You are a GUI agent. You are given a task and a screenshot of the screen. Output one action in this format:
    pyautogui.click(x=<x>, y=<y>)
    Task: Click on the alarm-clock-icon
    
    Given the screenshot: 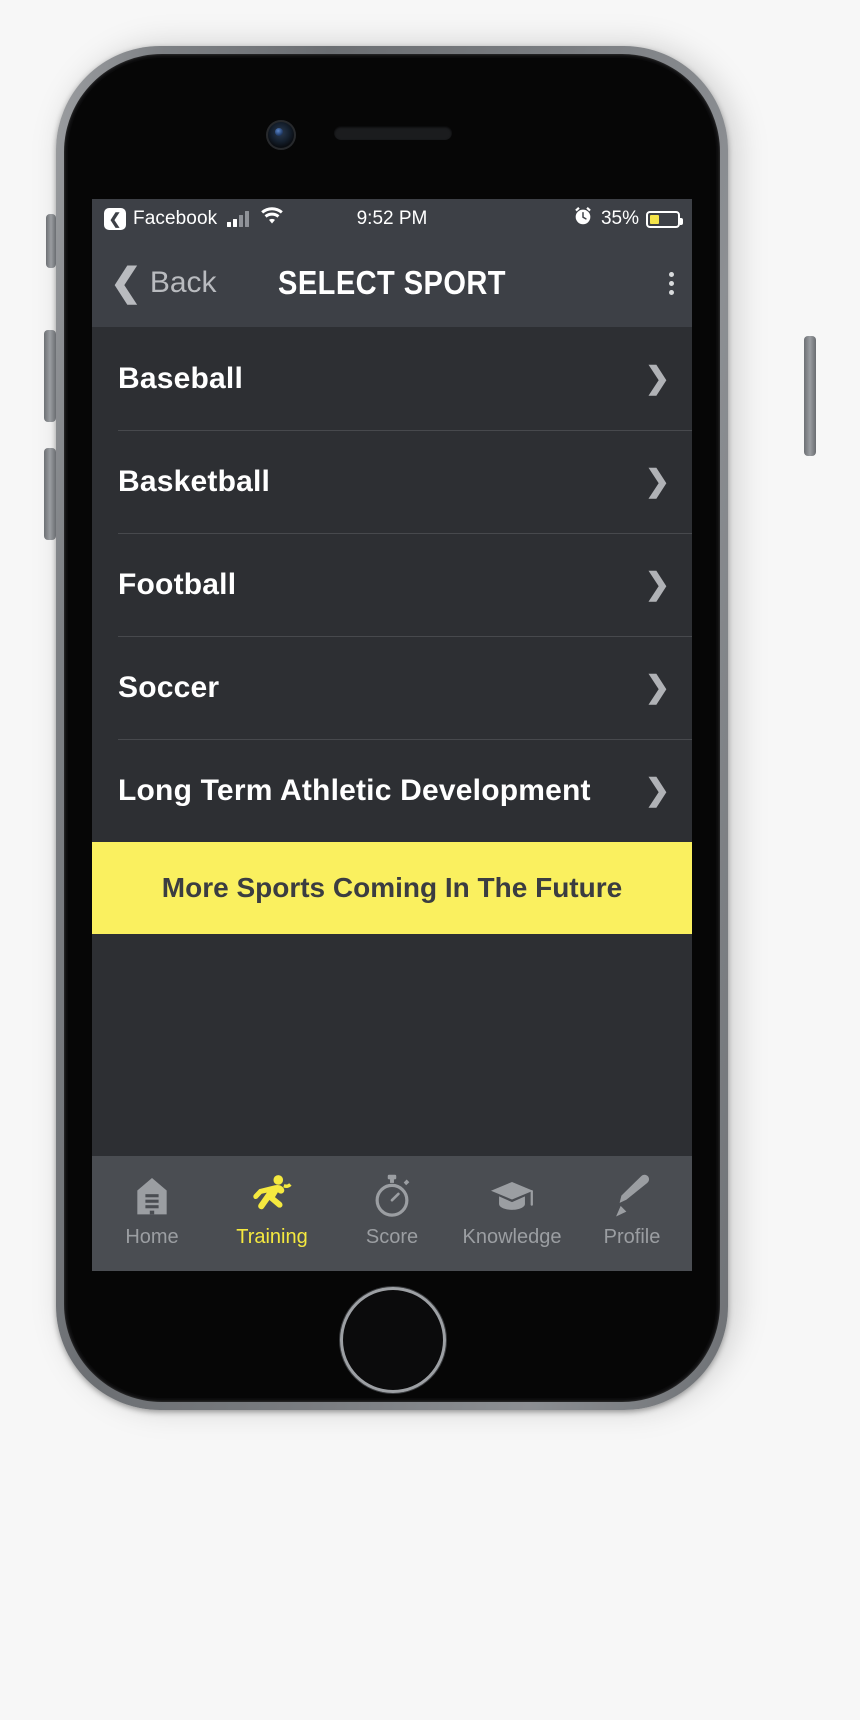 What is the action you would take?
    pyautogui.click(x=583, y=219)
    